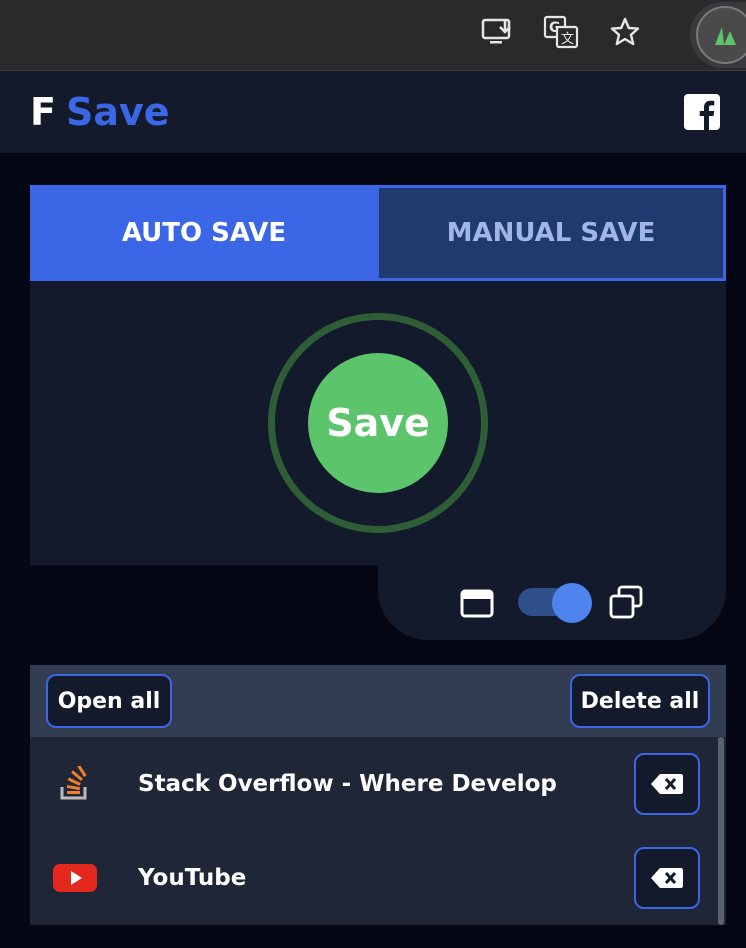 This screenshot has width=746, height=948. I want to click on tab-manual-save: MANUAL SAVE, so click(551, 233).